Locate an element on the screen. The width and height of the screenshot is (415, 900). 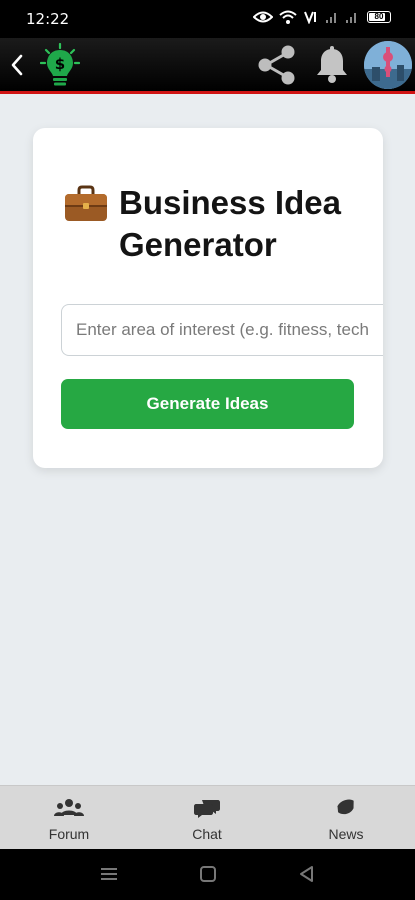
interest-input is located at coordinates (222, 330).